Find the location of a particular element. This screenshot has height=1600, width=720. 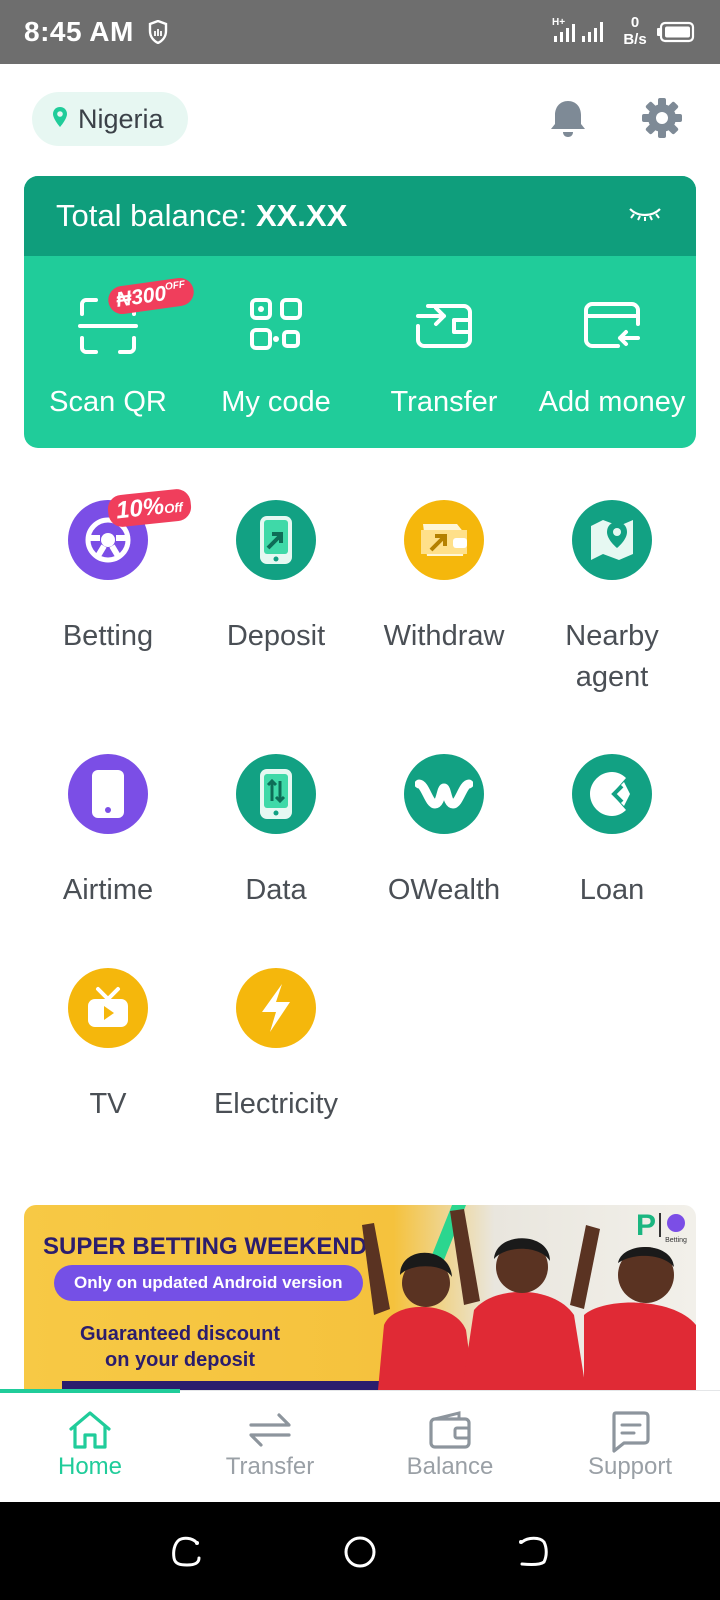

banner-line-1: Guaranteed discount is located at coordinates (180, 1334).